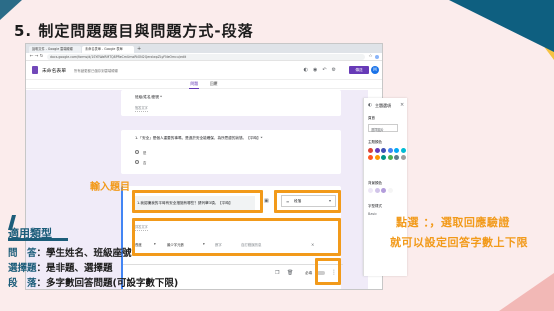 Image resolution: width=554 pixels, height=311 pixels. I want to click on choose-image-label: 選擇圖片, so click(377, 130).